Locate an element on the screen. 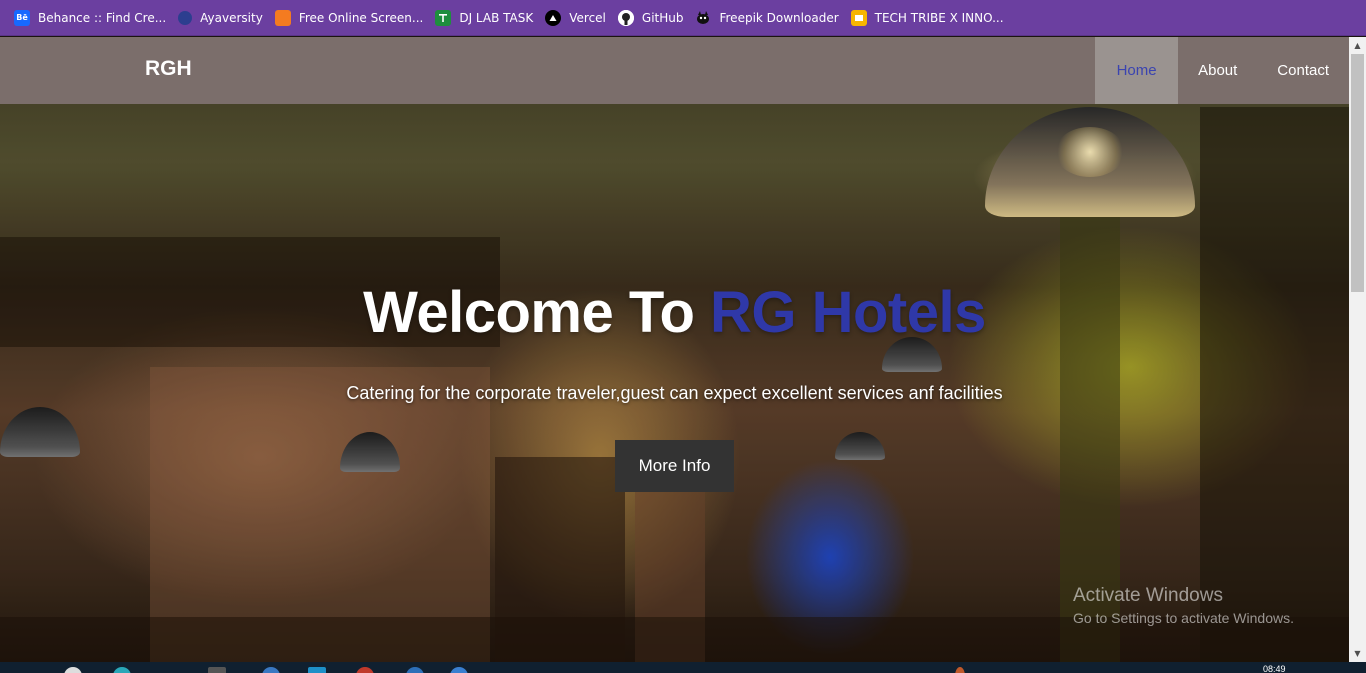 The width and height of the screenshot is (1366, 673). nav-links: Home About Contact is located at coordinates (1222, 70).